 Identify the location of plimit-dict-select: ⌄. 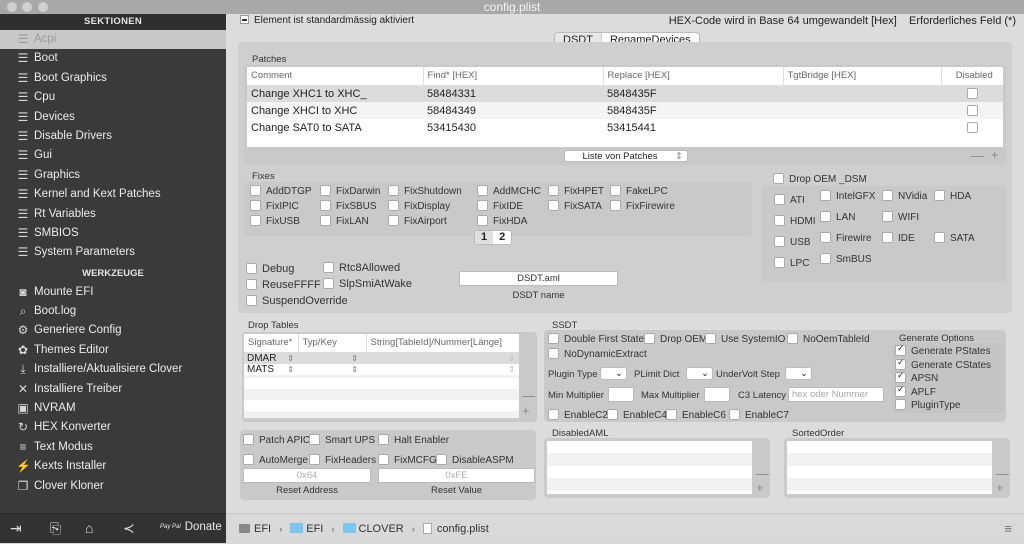
(699, 373).